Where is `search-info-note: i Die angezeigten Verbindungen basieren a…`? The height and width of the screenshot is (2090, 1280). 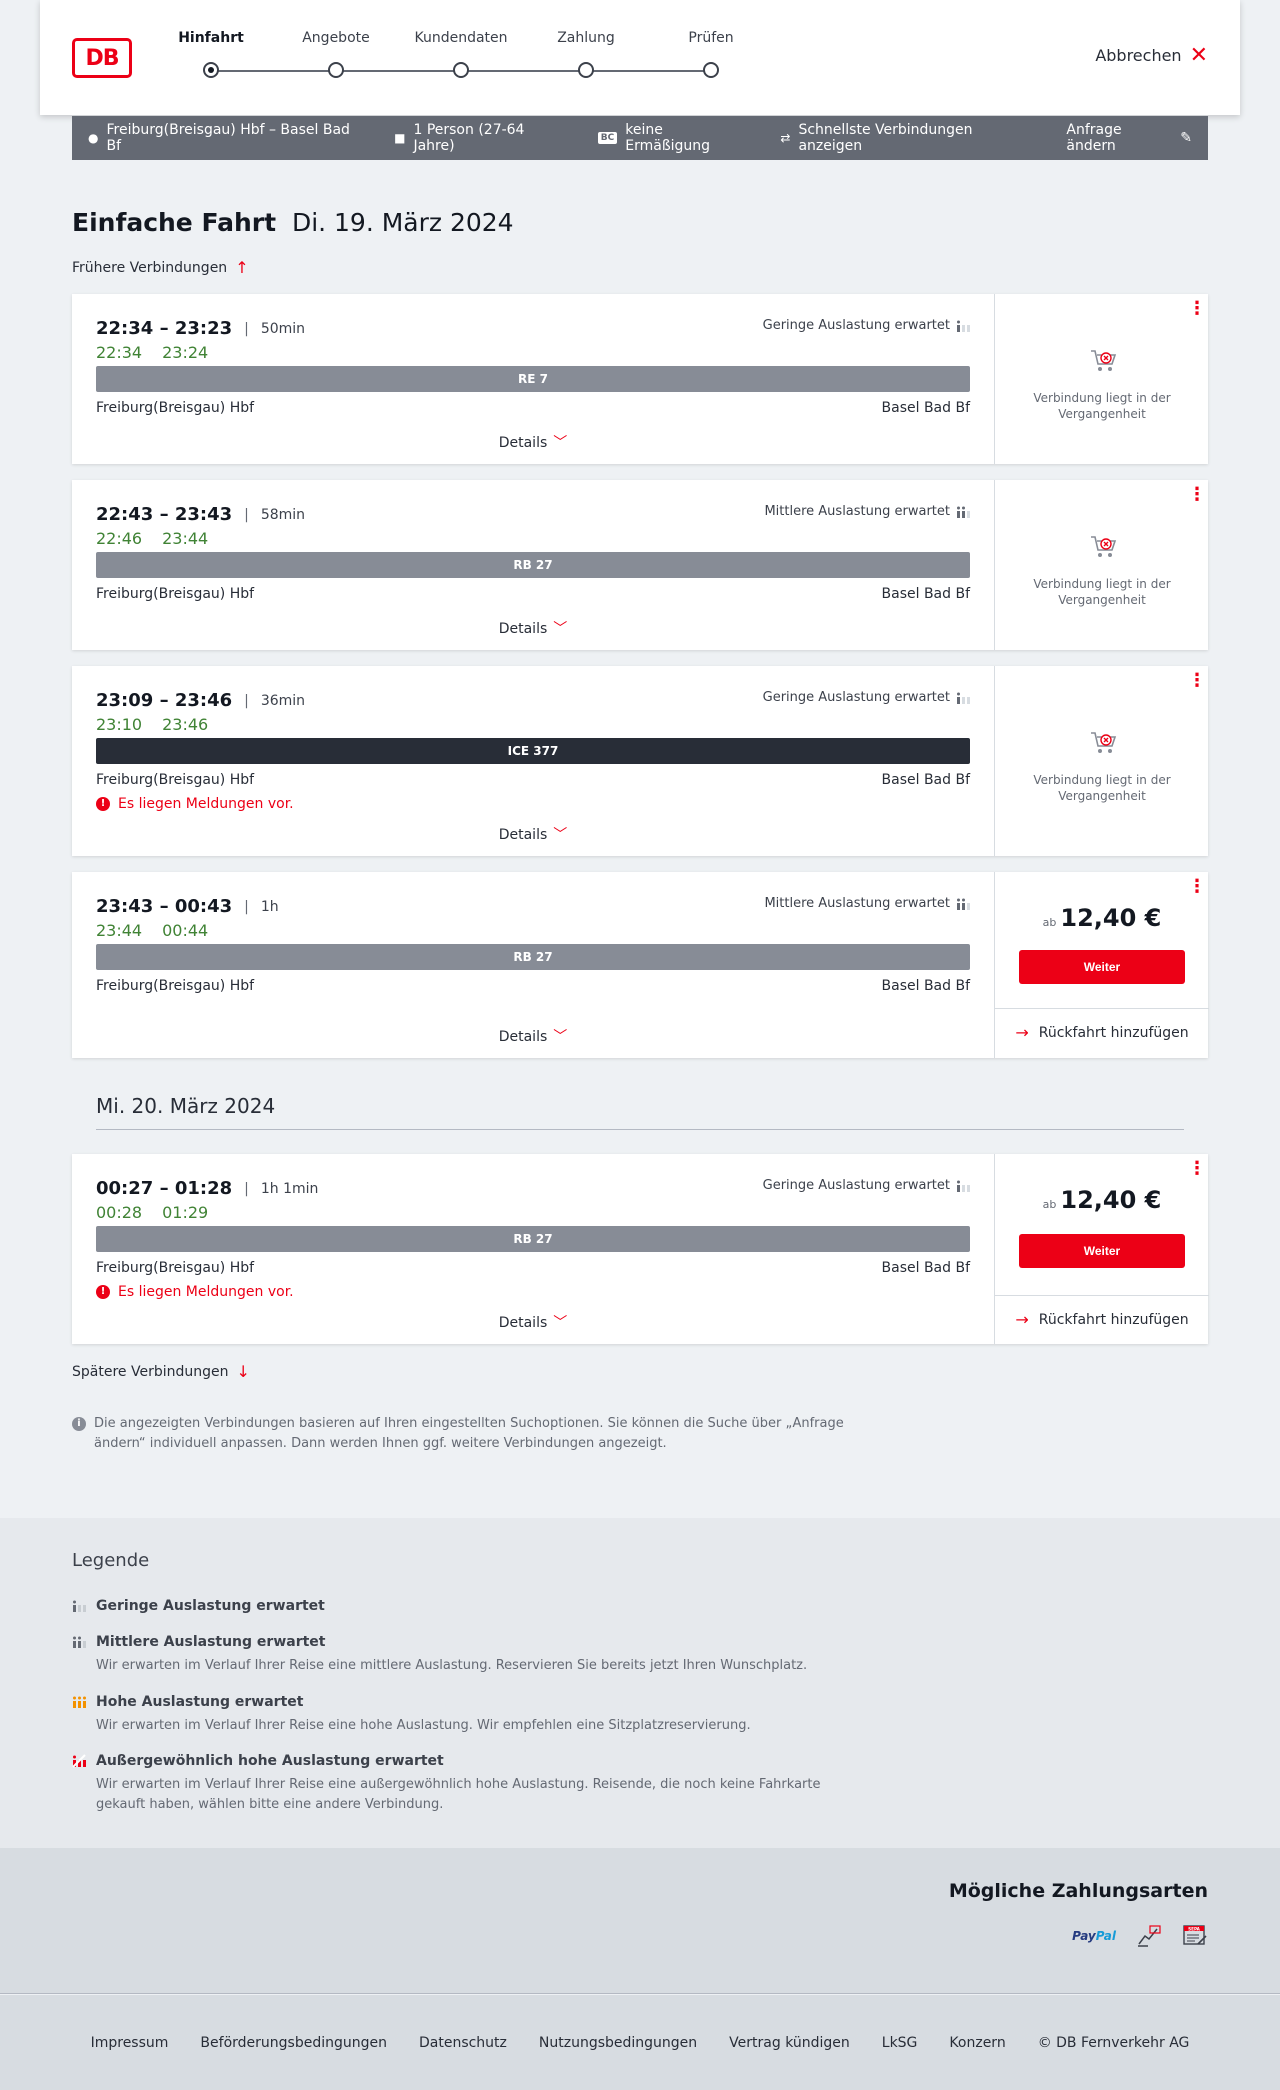 search-info-note: i Die angezeigten Verbindungen basieren a… is located at coordinates (472, 1434).